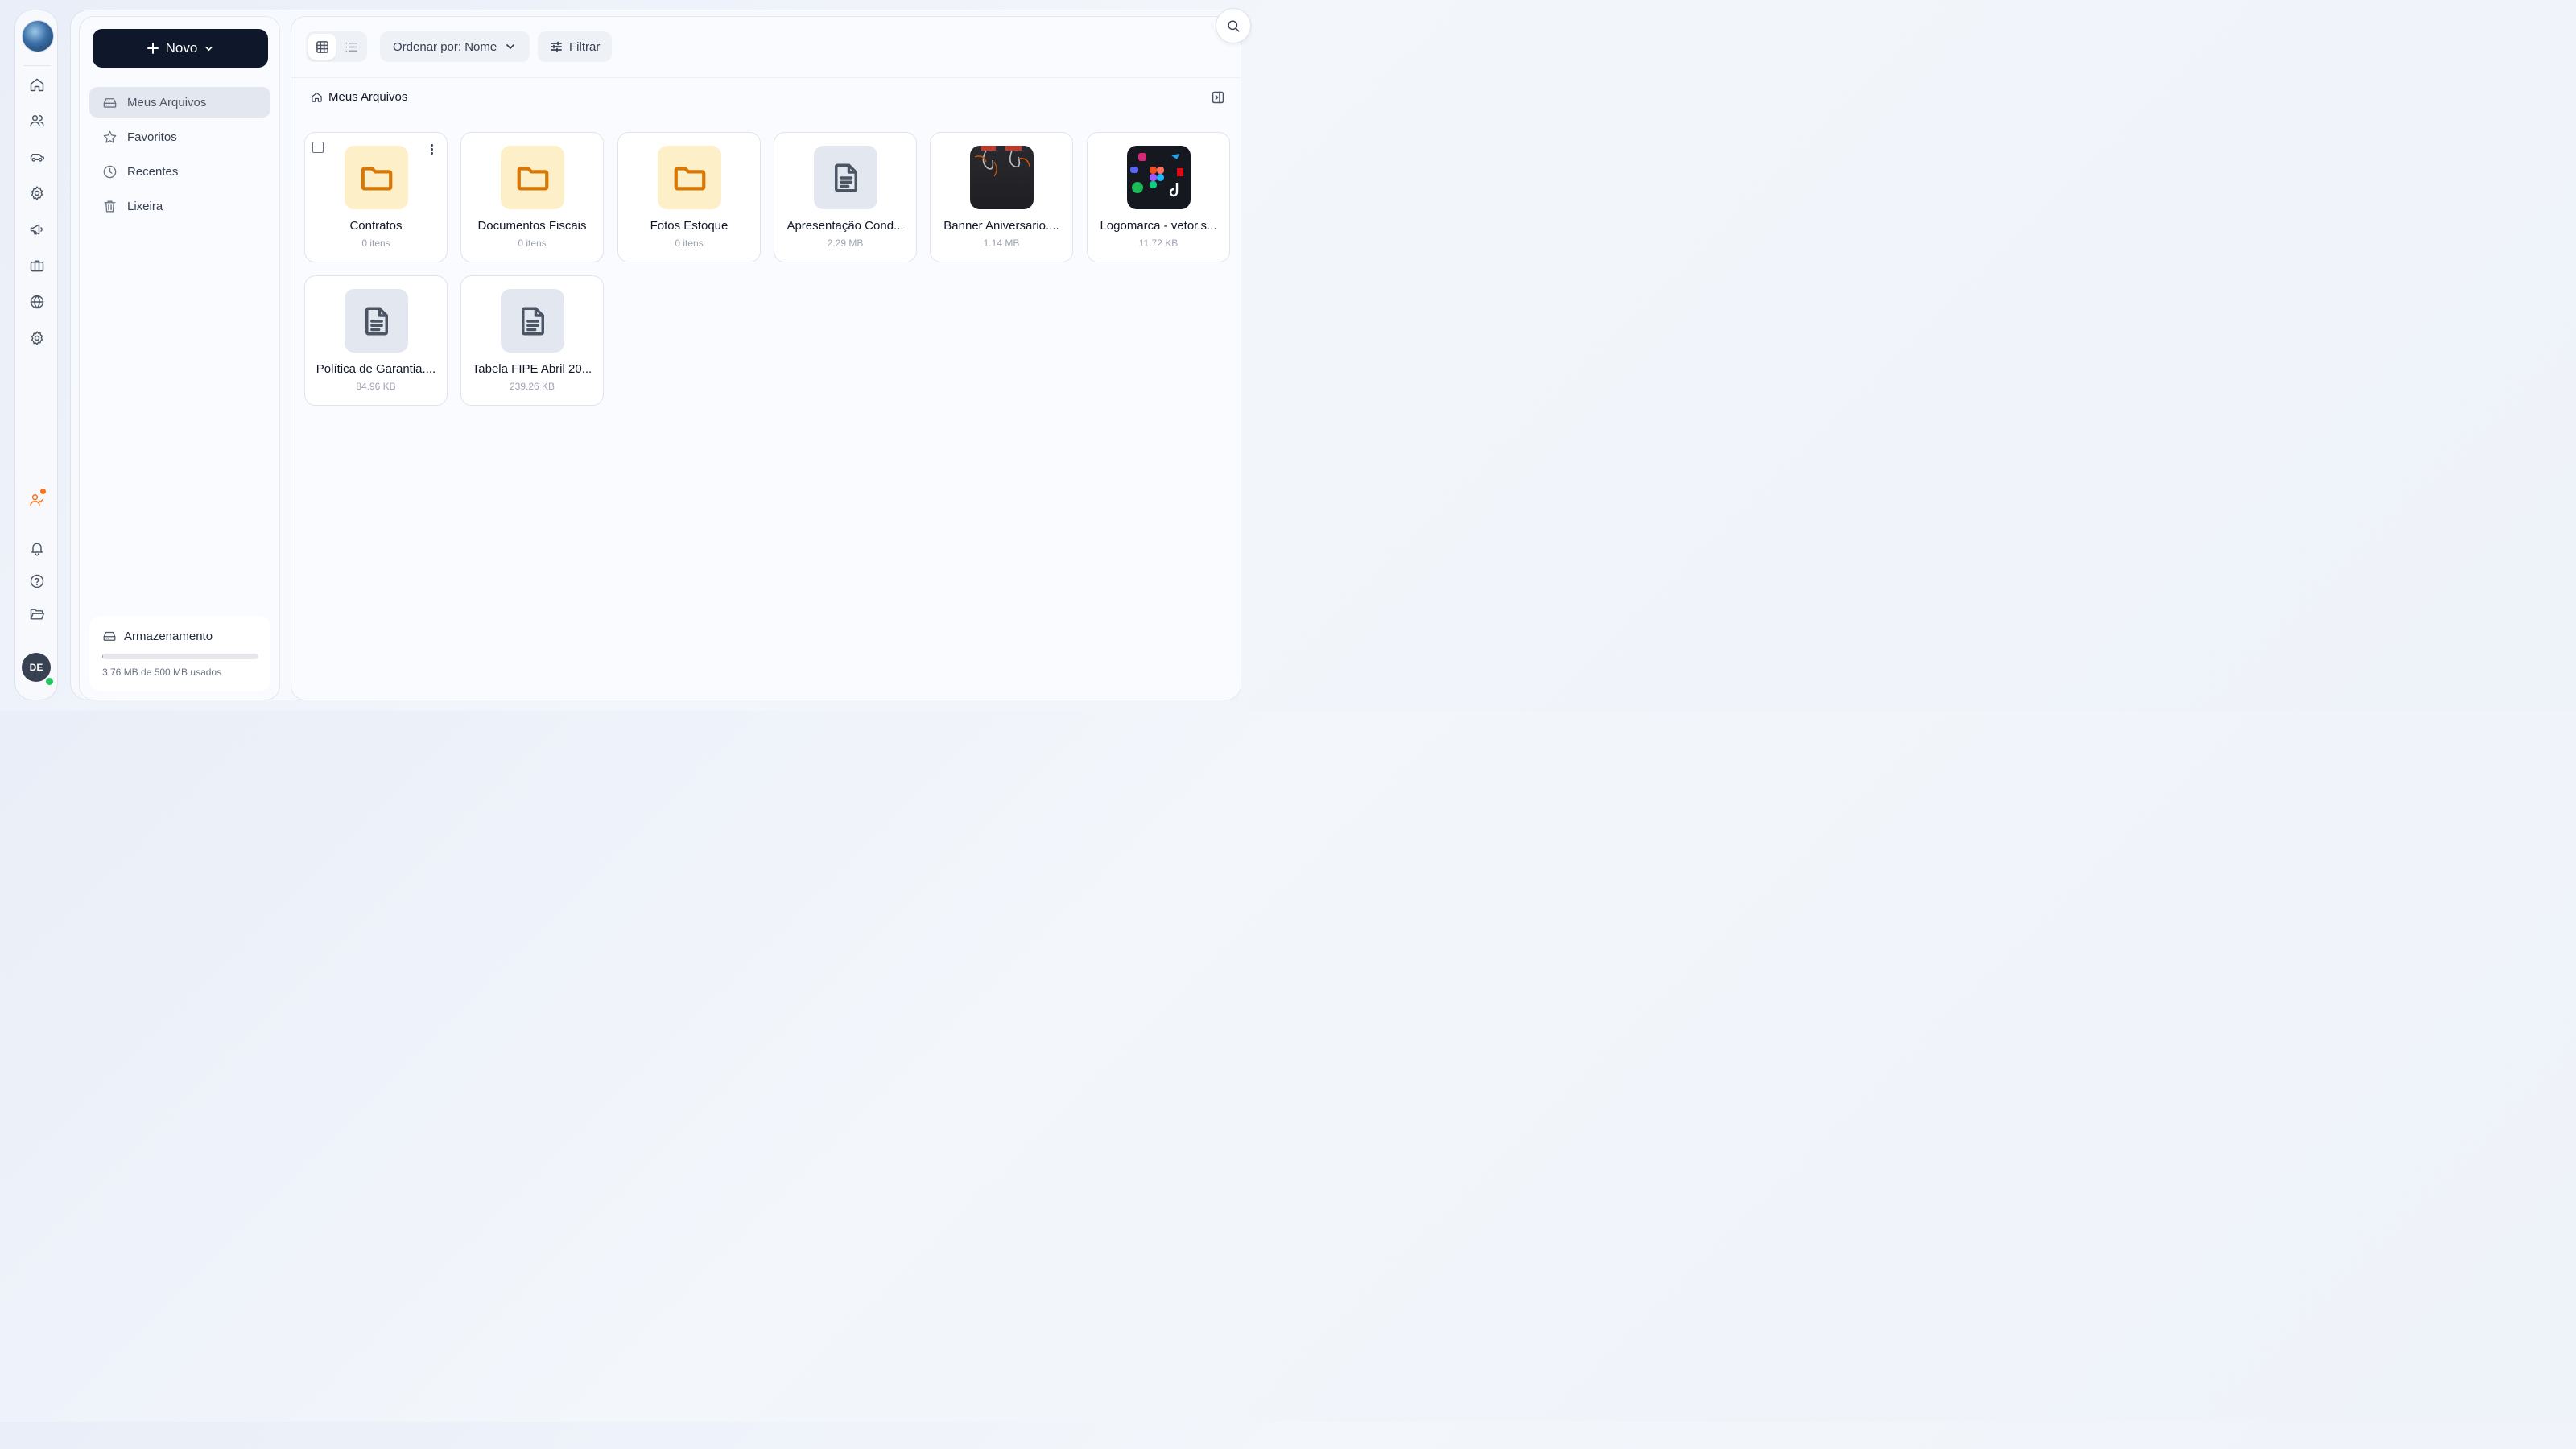  What do you see at coordinates (37, 193) in the screenshot?
I see `gear-icon` at bounding box center [37, 193].